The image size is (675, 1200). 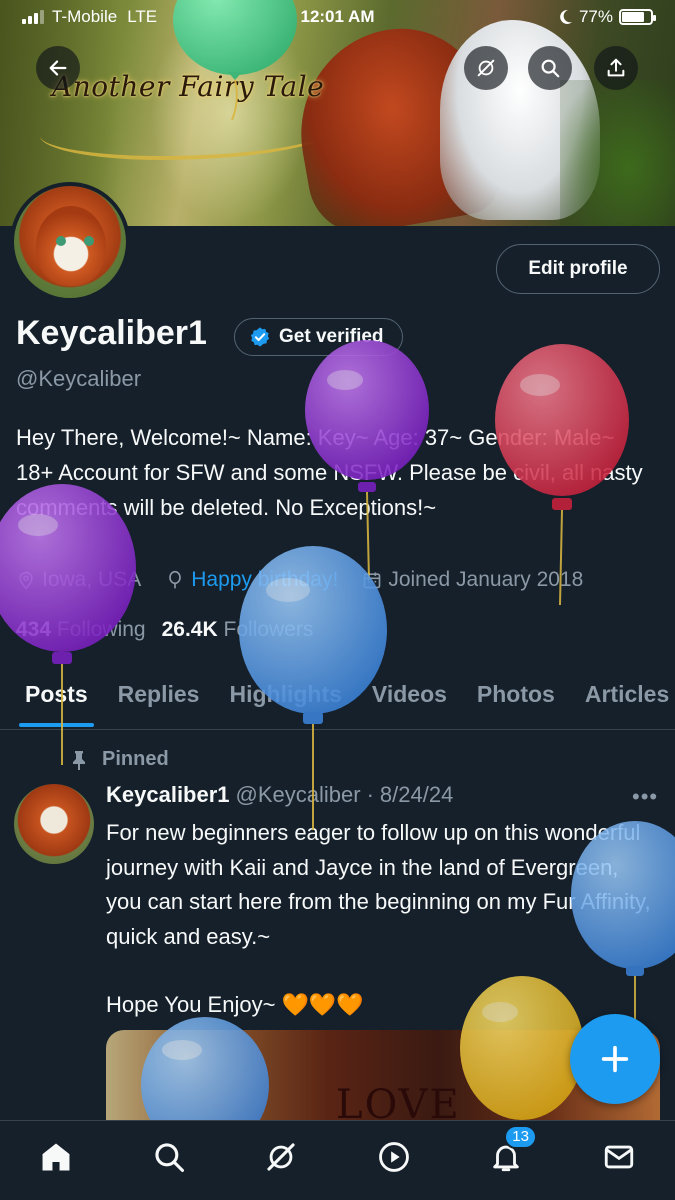 What do you see at coordinates (188, 86) in the screenshot?
I see `banner-title: Another Fairy Tale` at bounding box center [188, 86].